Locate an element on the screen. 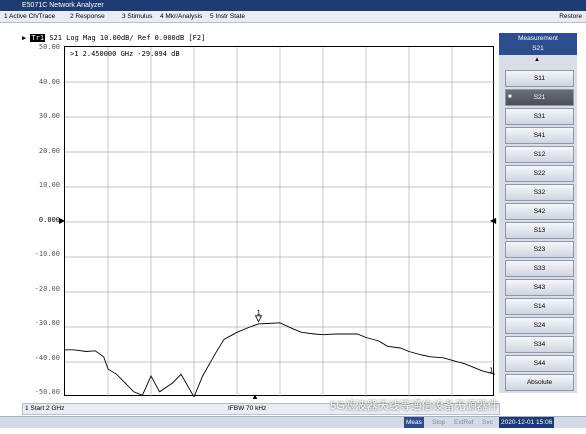 The height and width of the screenshot is (434, 586). y-tick-label: 0.000 is located at coordinates (49, 219).